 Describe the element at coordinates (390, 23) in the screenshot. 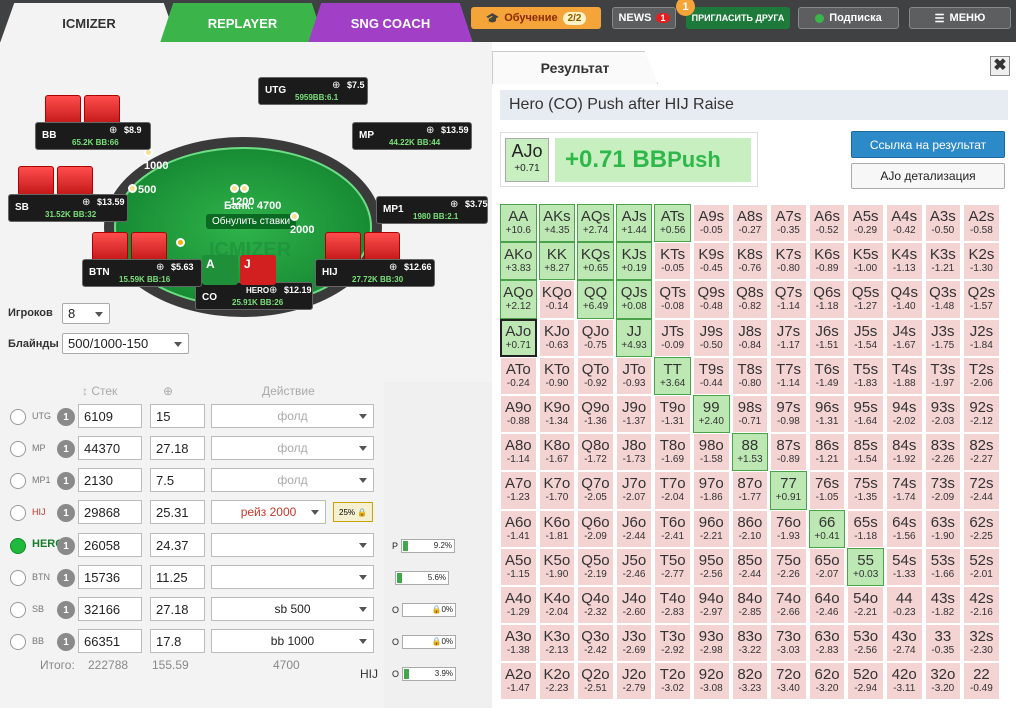

I see `tab-sng-coach: SNG COACH` at that location.